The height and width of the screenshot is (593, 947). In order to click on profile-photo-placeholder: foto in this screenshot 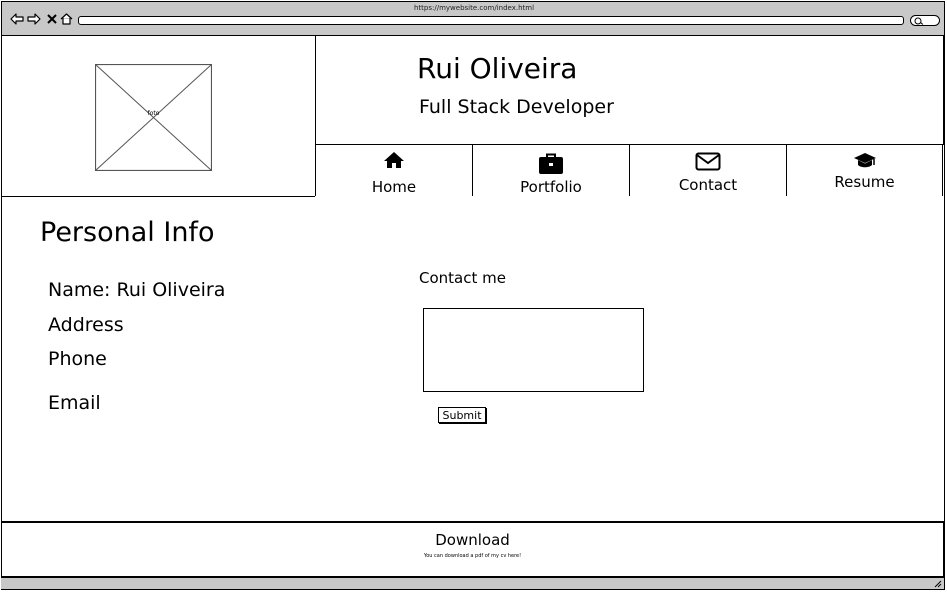, I will do `click(153, 117)`.